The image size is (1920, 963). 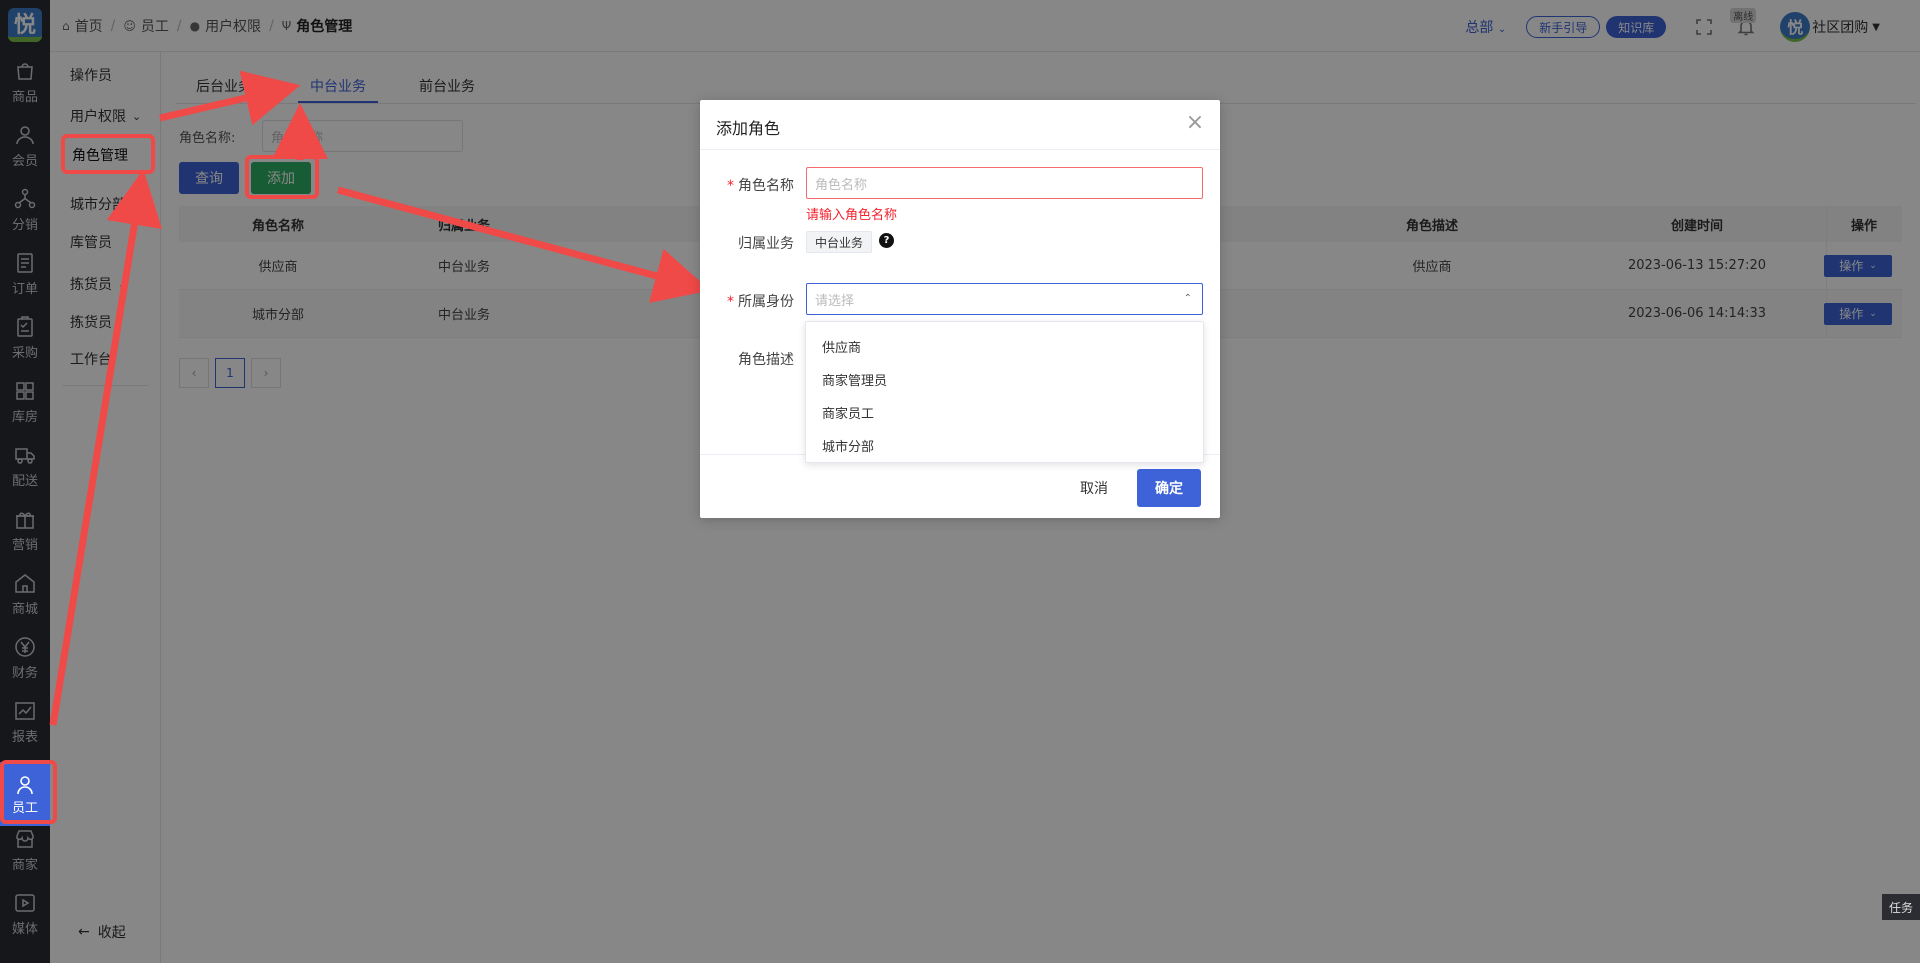 What do you see at coordinates (841, 185) in the screenshot?
I see `input-placeholder: 角色名称` at bounding box center [841, 185].